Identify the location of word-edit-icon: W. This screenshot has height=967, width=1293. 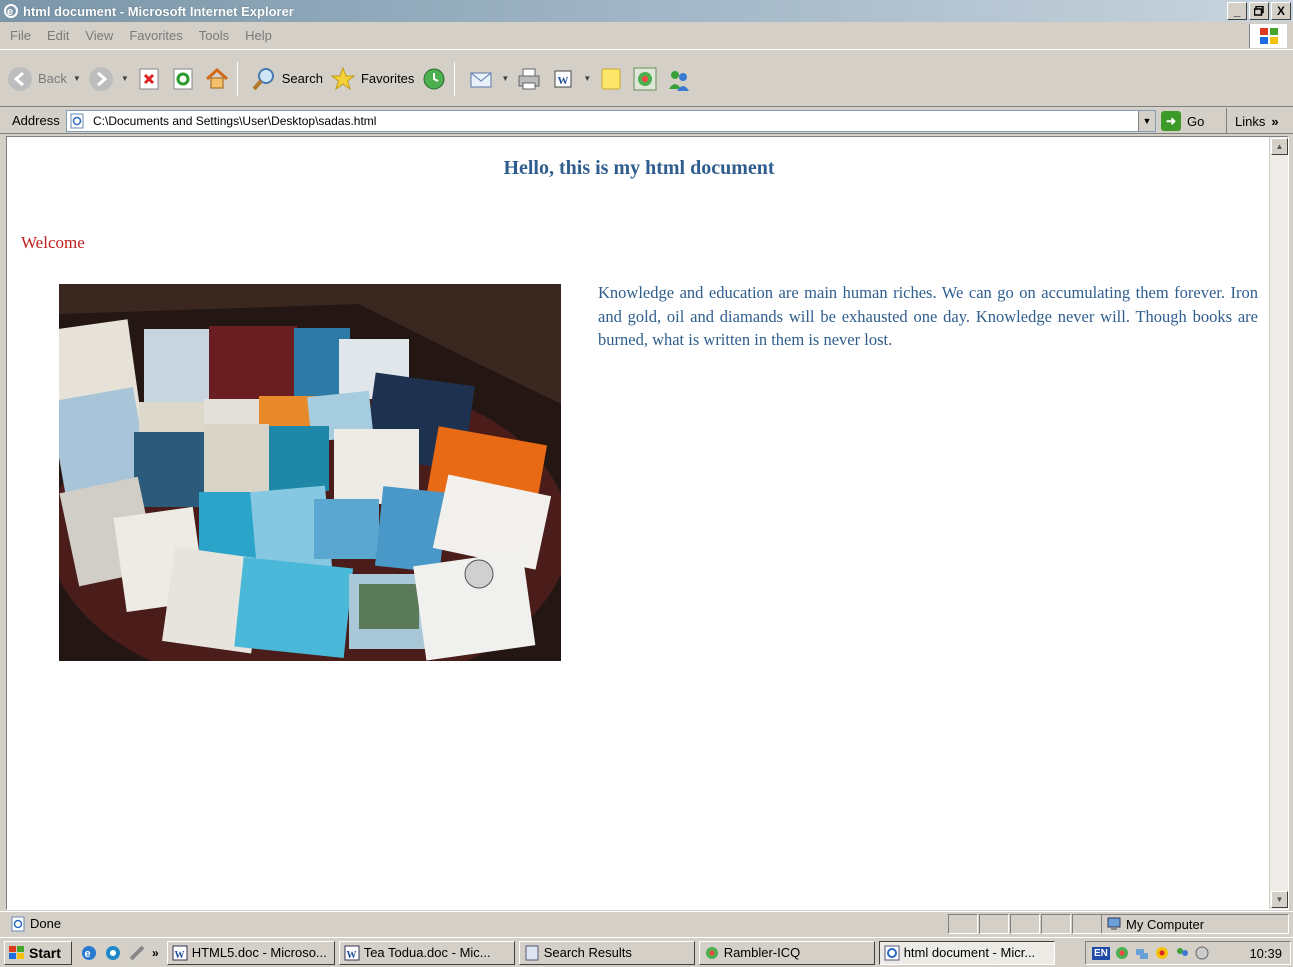
(563, 78).